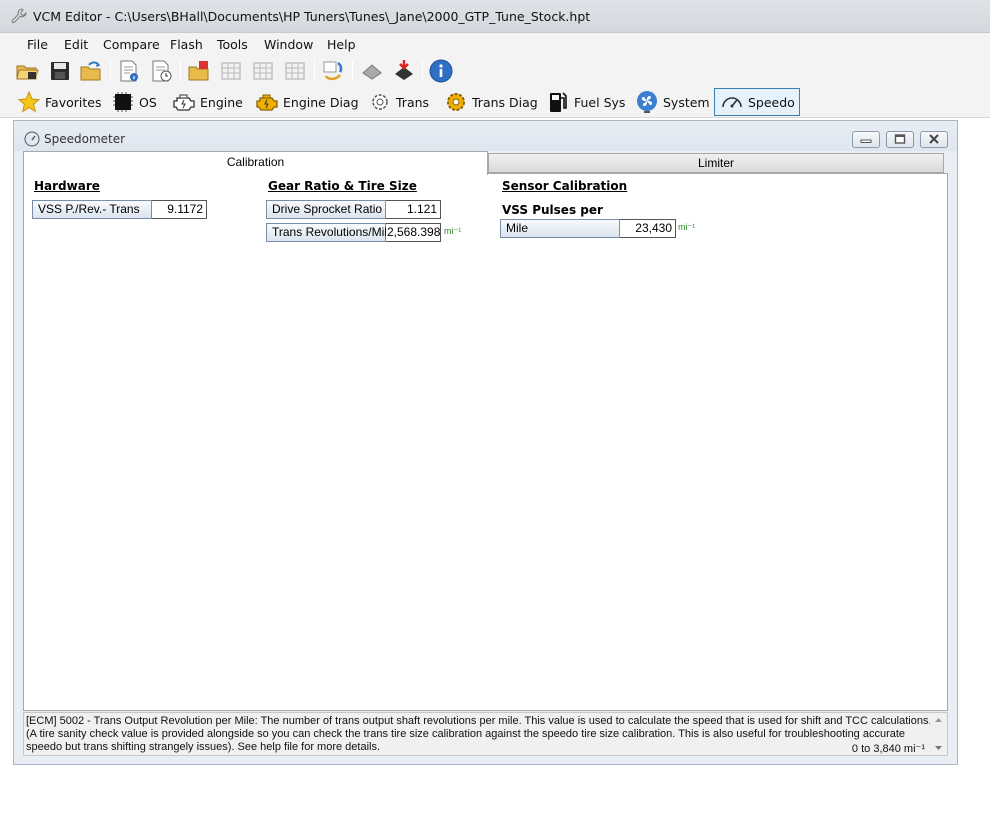 Image resolution: width=990 pixels, height=838 pixels. What do you see at coordinates (505, 102) in the screenshot?
I see `module-label: Trans Diag` at bounding box center [505, 102].